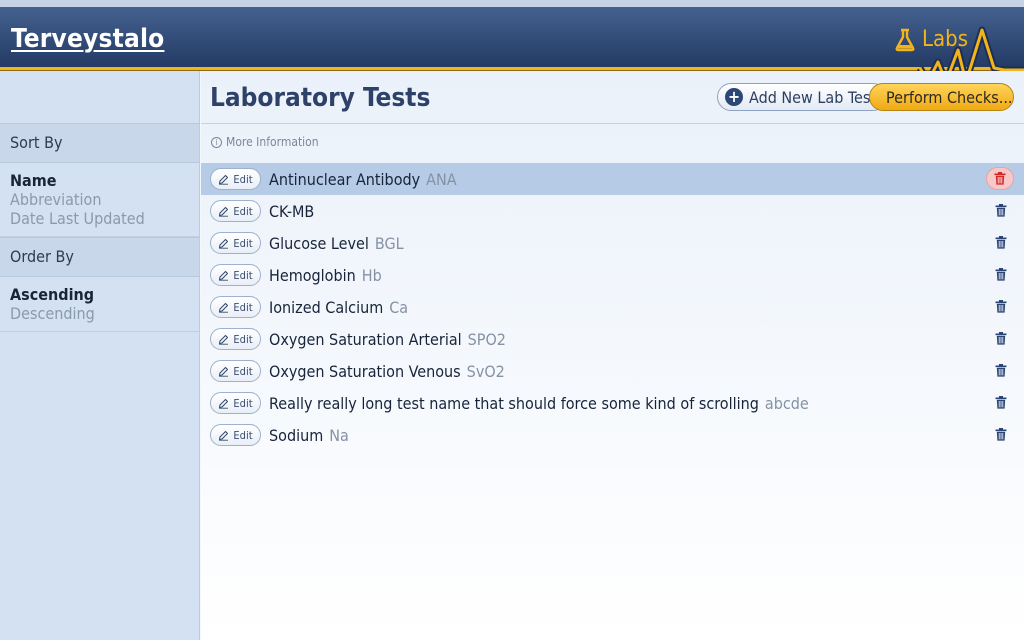 This screenshot has width=1024, height=640. Describe the element at coordinates (326, 307) in the screenshot. I see `test-name: Ionized Calcium` at that location.